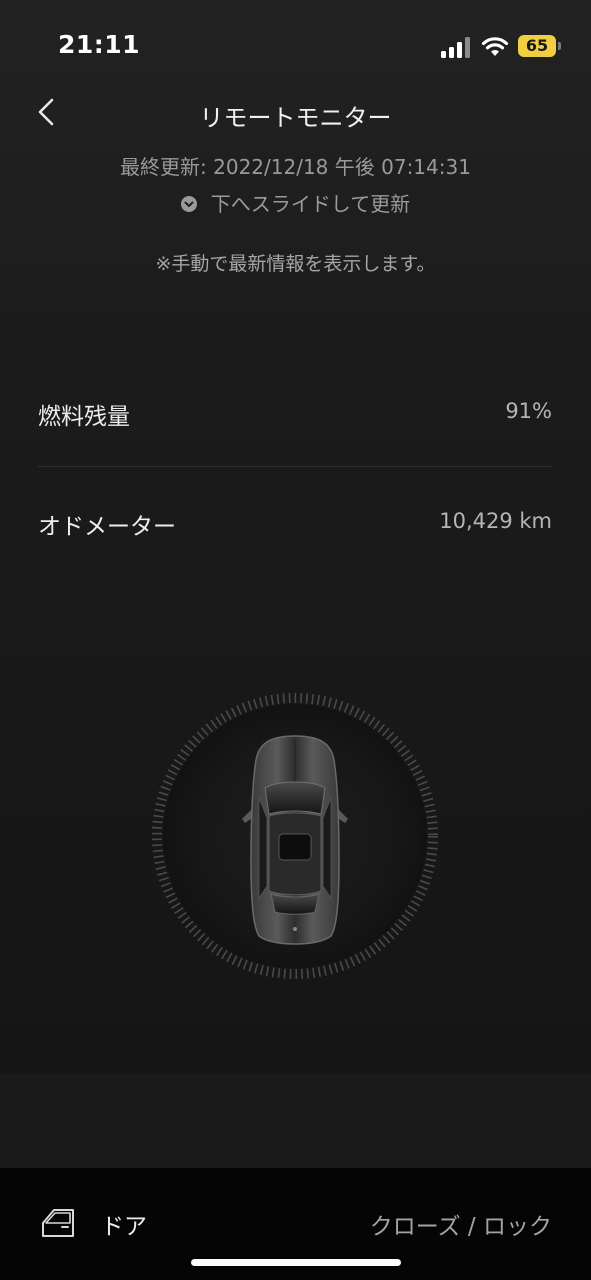 The image size is (591, 1280). I want to click on fuel-level-label: 燃料残量, so click(84, 417).